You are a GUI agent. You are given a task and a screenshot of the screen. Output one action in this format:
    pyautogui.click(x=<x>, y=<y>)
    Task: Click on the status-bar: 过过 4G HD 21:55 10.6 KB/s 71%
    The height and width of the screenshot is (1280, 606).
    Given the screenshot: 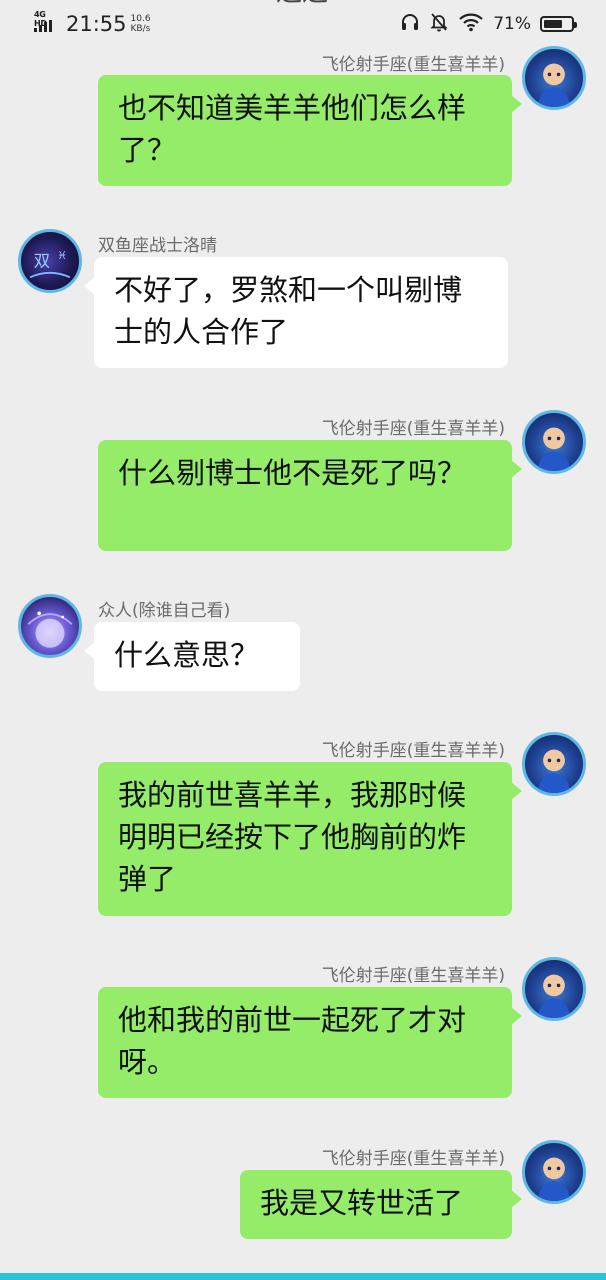 What is the action you would take?
    pyautogui.click(x=303, y=23)
    